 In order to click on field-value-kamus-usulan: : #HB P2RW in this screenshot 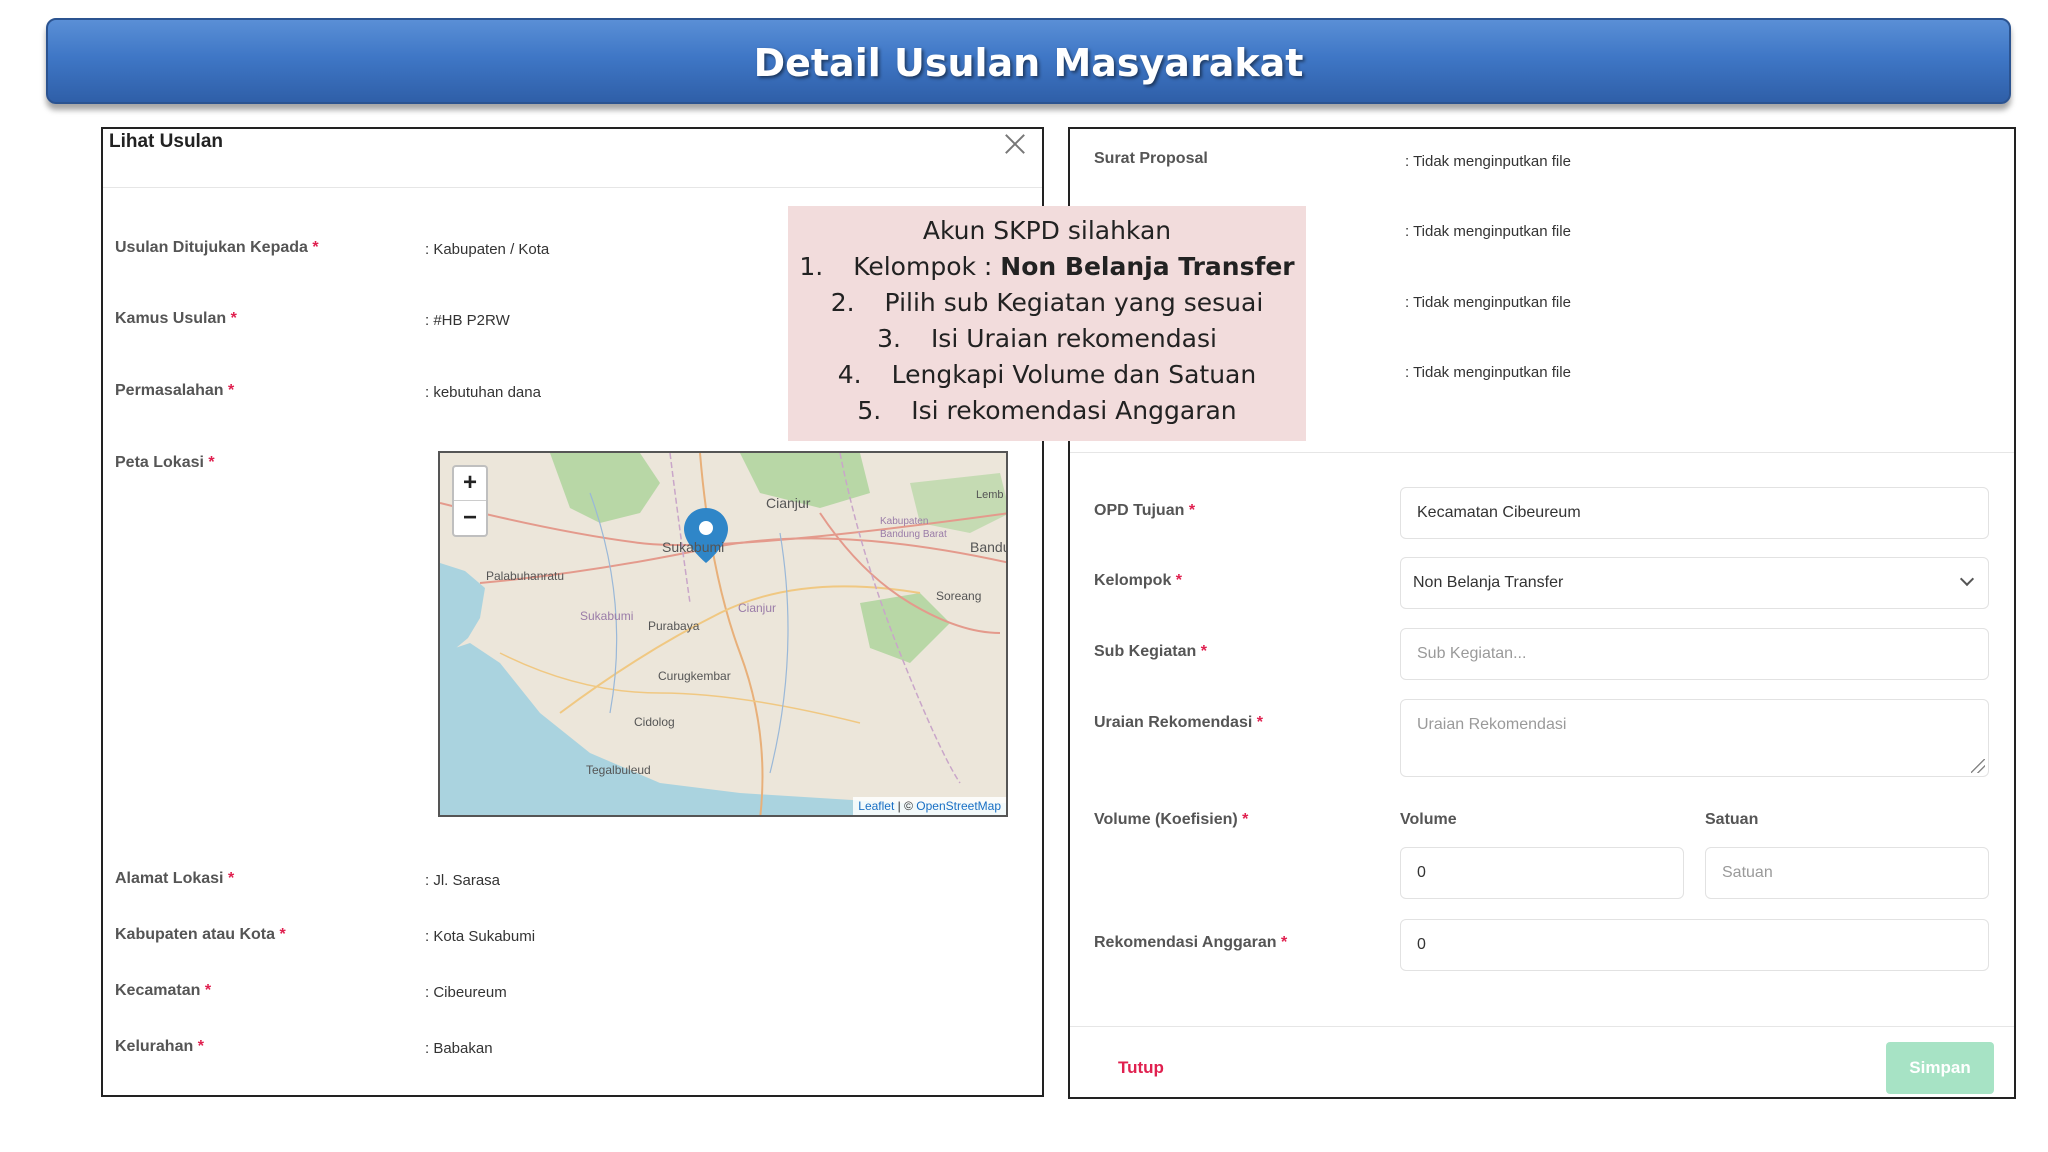, I will do `click(467, 320)`.